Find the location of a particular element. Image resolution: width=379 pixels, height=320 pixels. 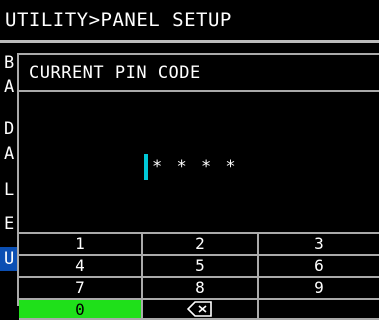

page-title: UTILITY>PANEL SETUP is located at coordinates (189, 20).